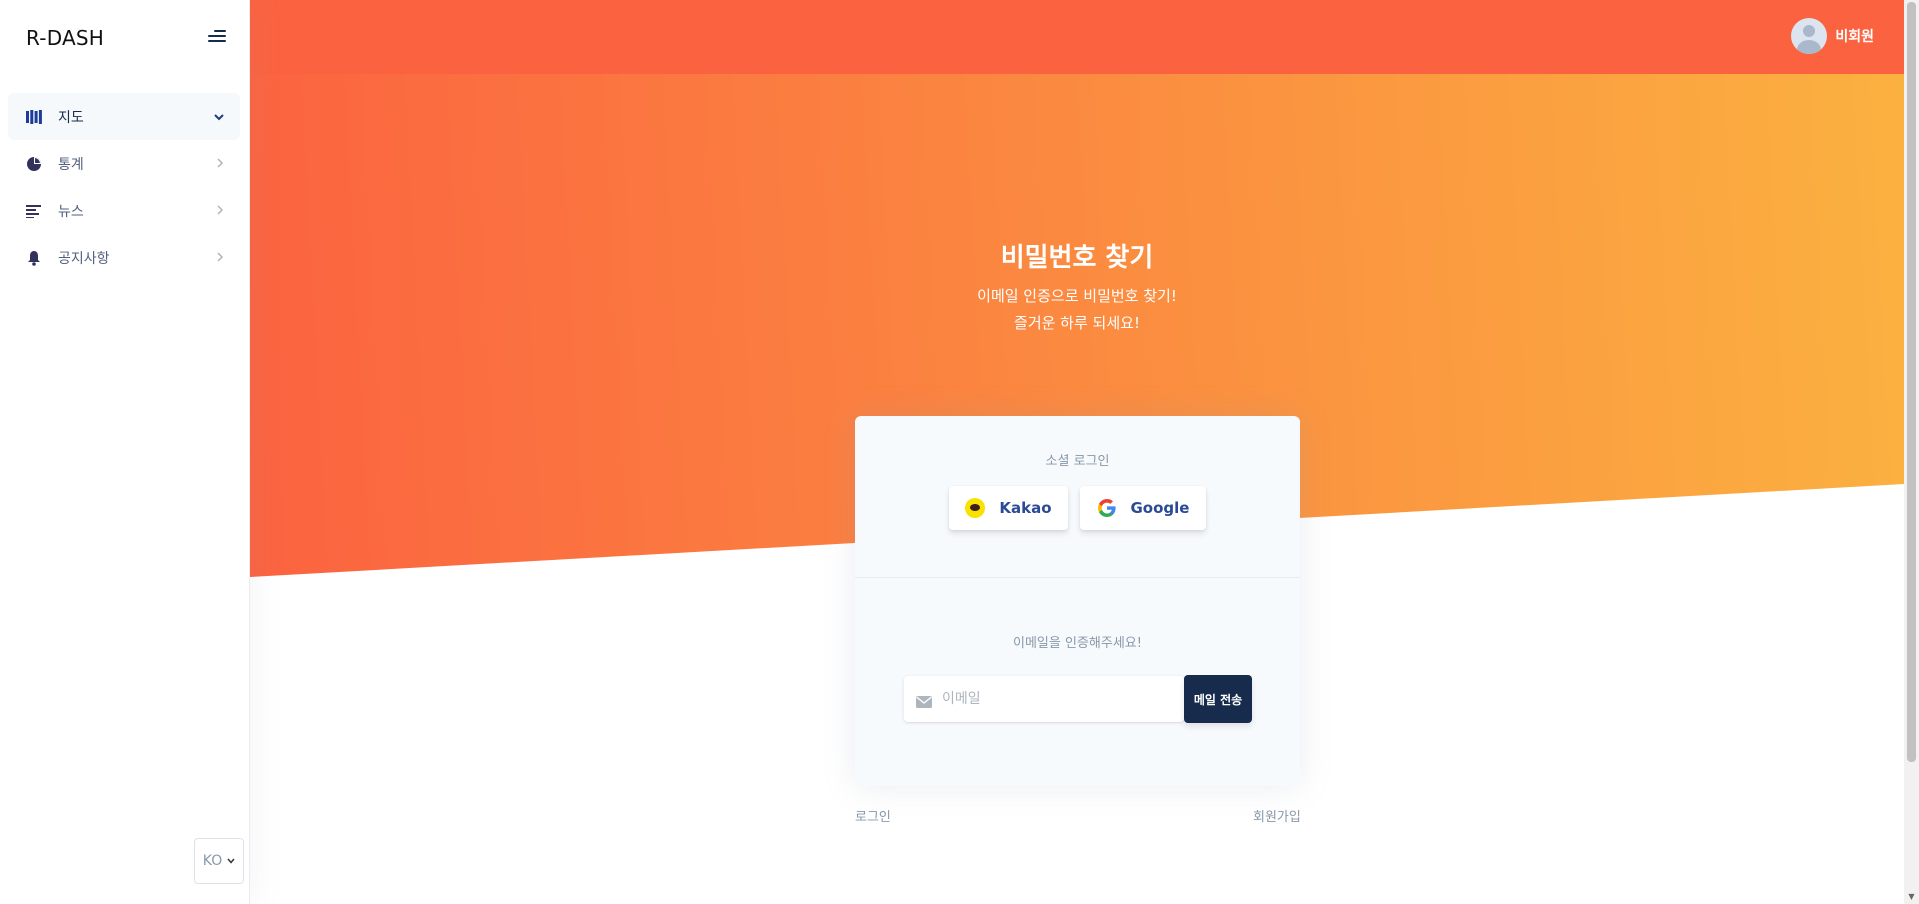  I want to click on google-login-button: Google, so click(1143, 508).